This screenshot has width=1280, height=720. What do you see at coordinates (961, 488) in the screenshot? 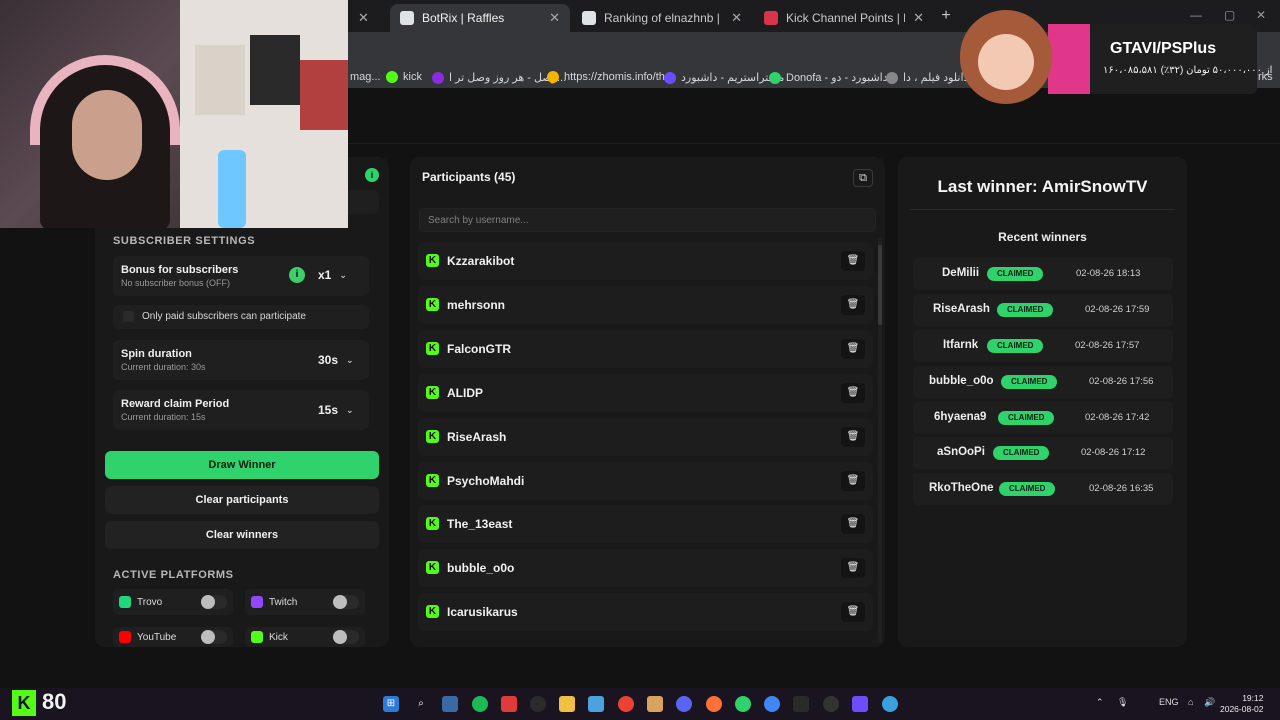
I see `winner-name: RkoTheOne` at bounding box center [961, 488].